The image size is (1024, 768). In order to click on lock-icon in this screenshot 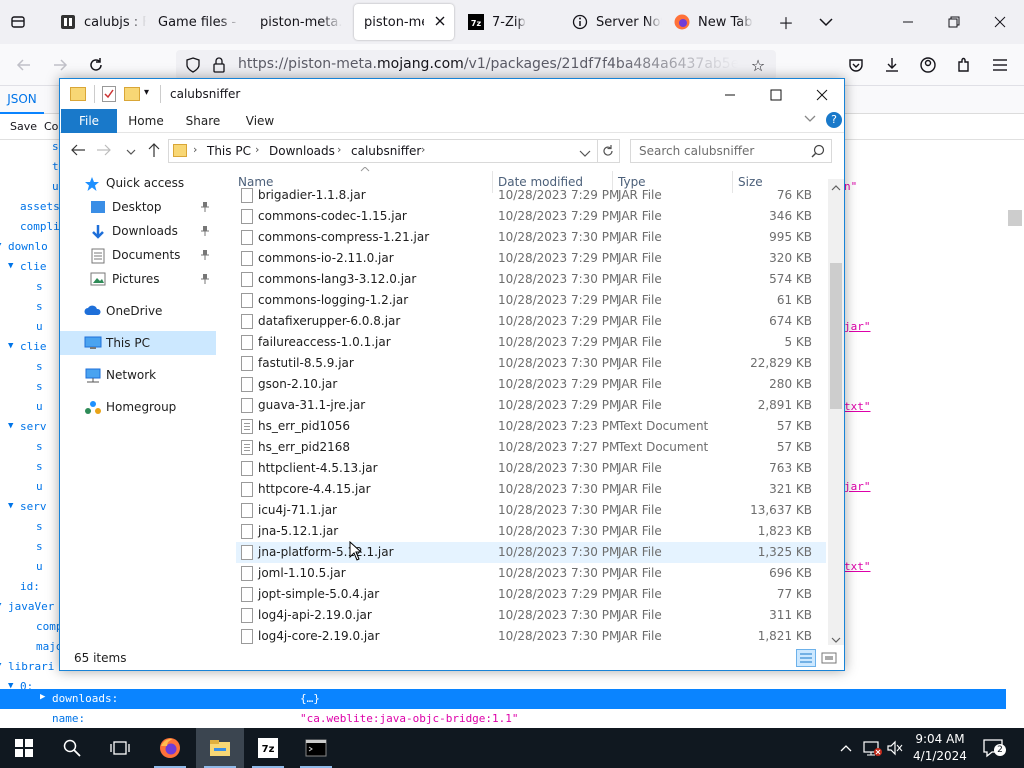, I will do `click(219, 65)`.